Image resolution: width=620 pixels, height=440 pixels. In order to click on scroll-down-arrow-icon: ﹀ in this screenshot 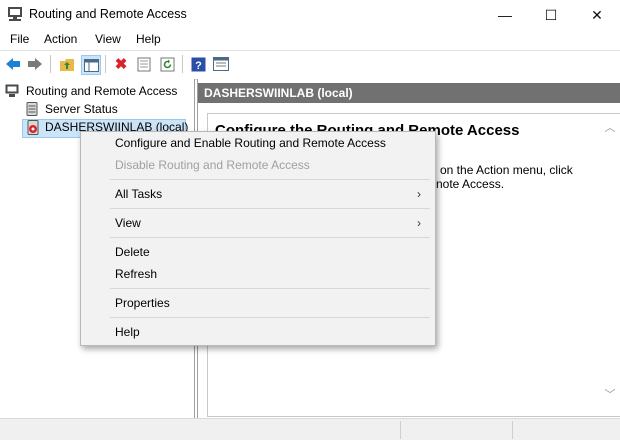, I will do `click(610, 393)`.